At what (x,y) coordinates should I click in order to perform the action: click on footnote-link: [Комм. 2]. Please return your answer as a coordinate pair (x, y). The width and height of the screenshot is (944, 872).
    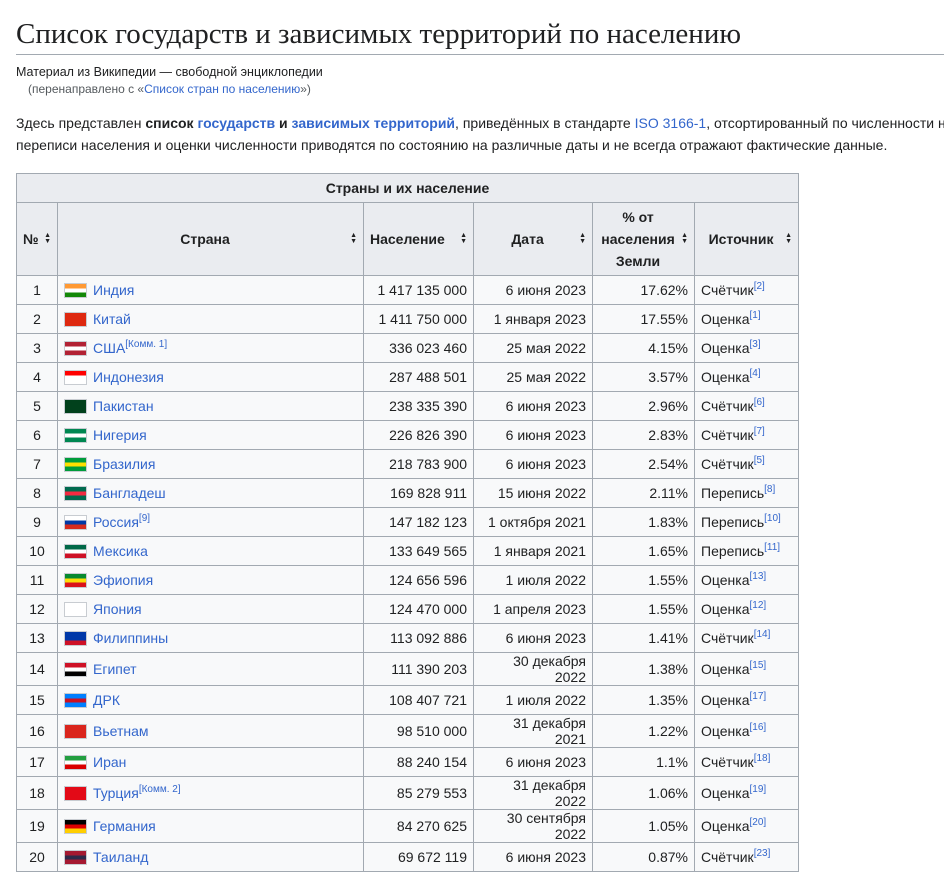
    Looking at the image, I should click on (160, 789).